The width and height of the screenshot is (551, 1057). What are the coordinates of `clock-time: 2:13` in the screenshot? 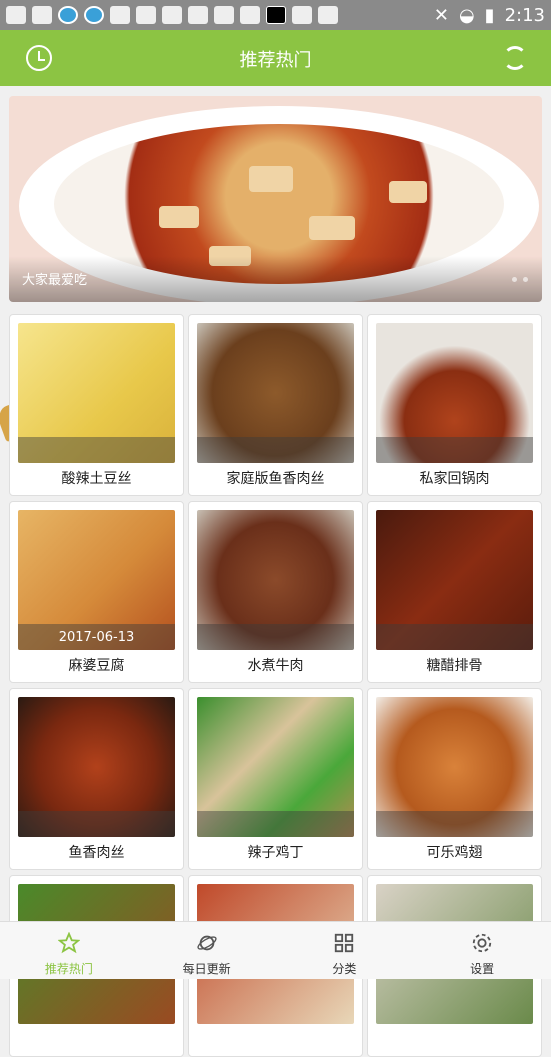 It's located at (524, 15).